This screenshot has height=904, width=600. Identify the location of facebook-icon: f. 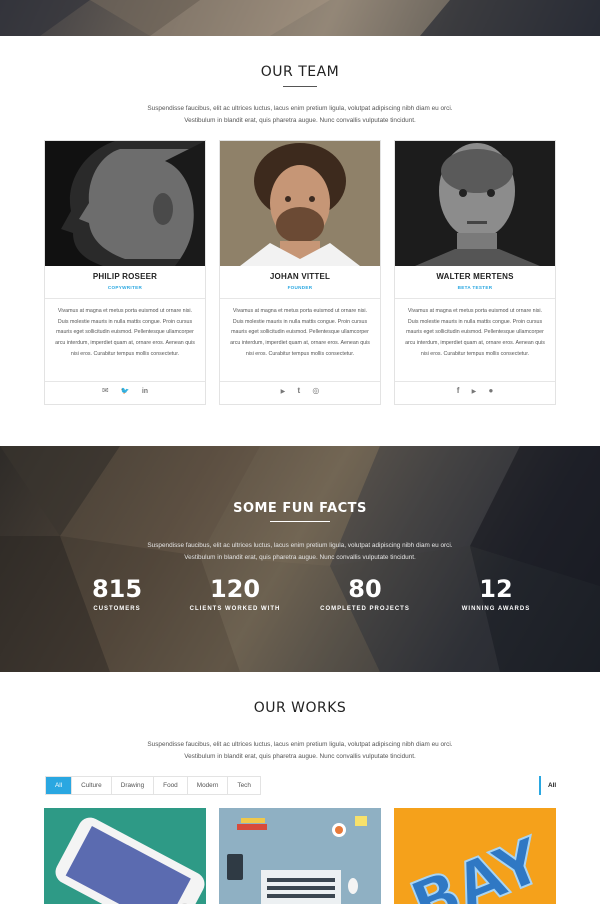
(458, 390).